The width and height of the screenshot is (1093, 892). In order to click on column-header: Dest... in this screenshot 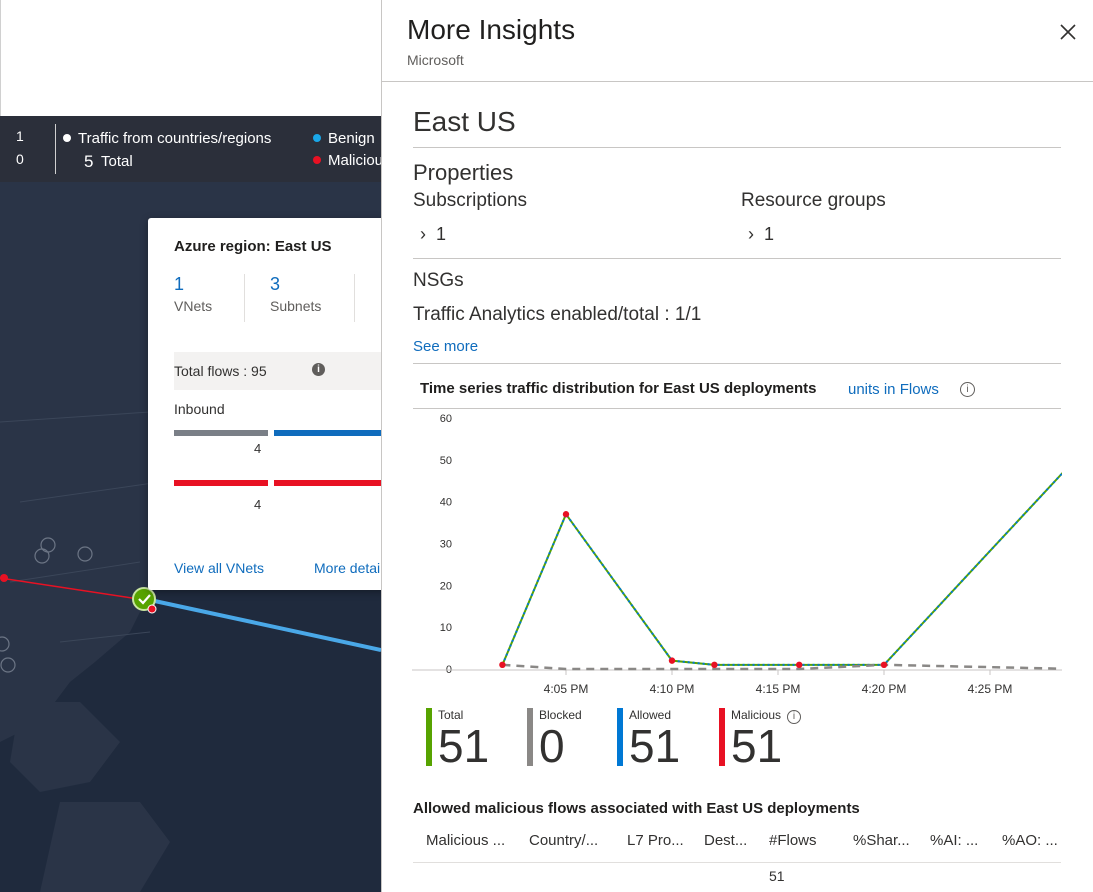, I will do `click(725, 840)`.